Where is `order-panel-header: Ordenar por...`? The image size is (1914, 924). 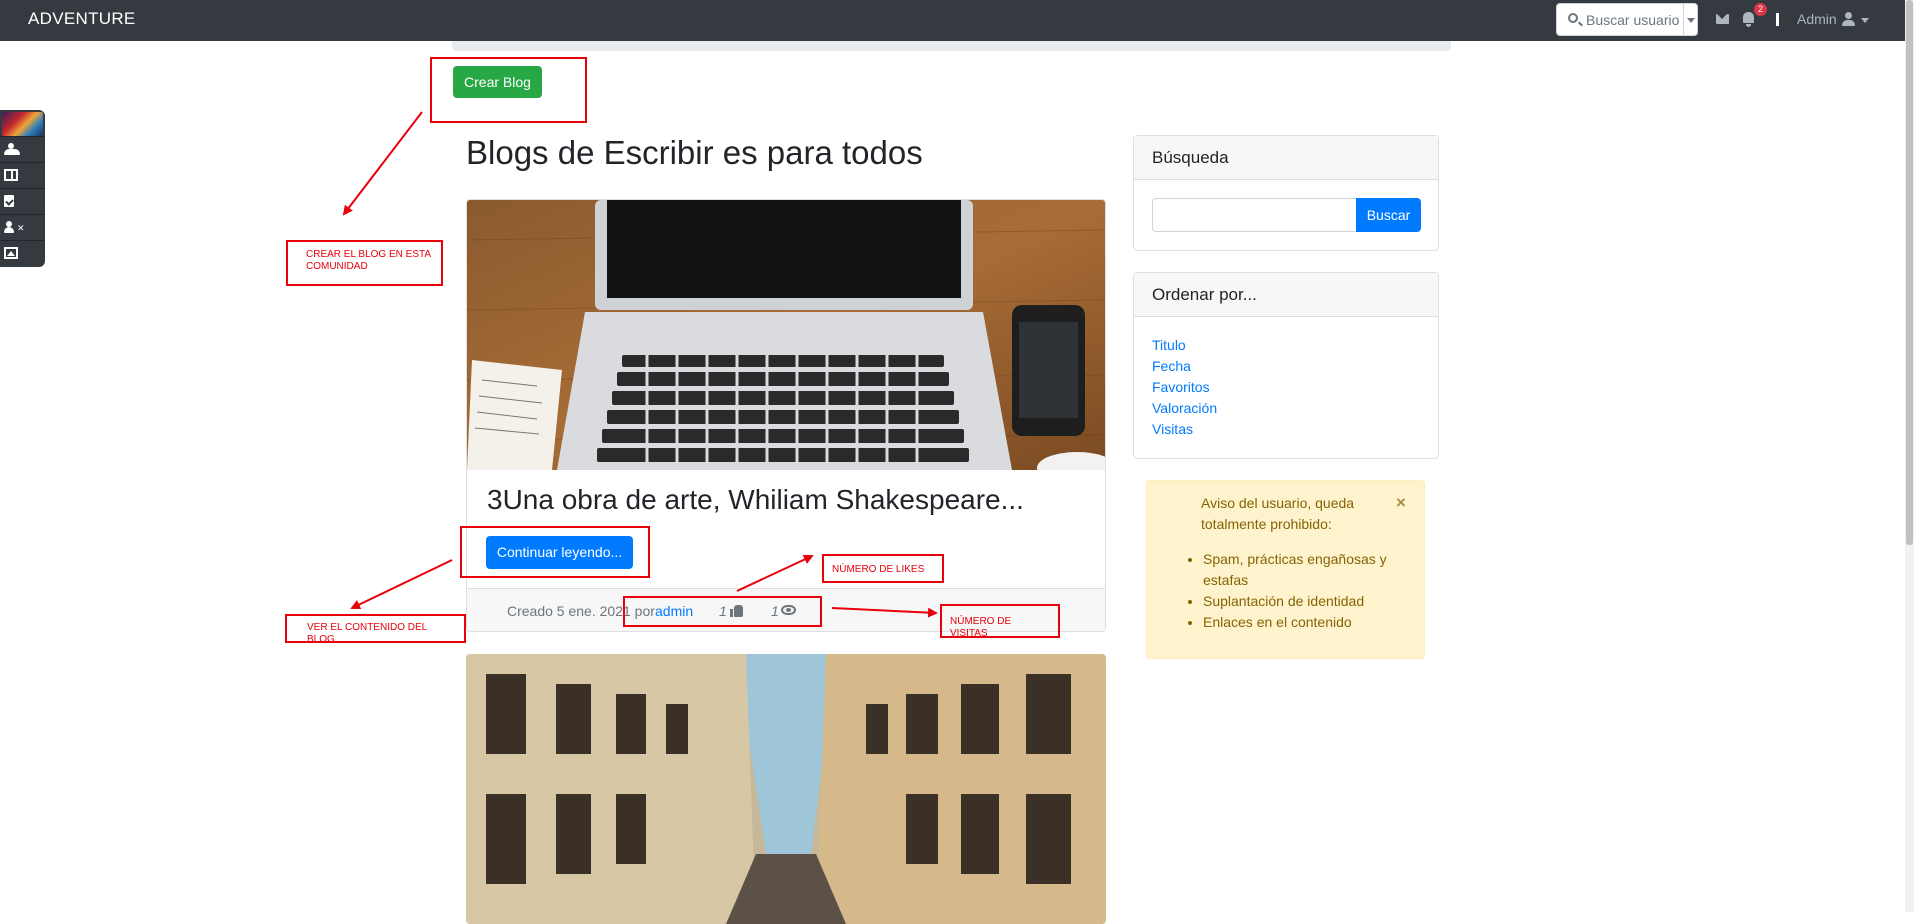 order-panel-header: Ordenar por... is located at coordinates (1286, 295).